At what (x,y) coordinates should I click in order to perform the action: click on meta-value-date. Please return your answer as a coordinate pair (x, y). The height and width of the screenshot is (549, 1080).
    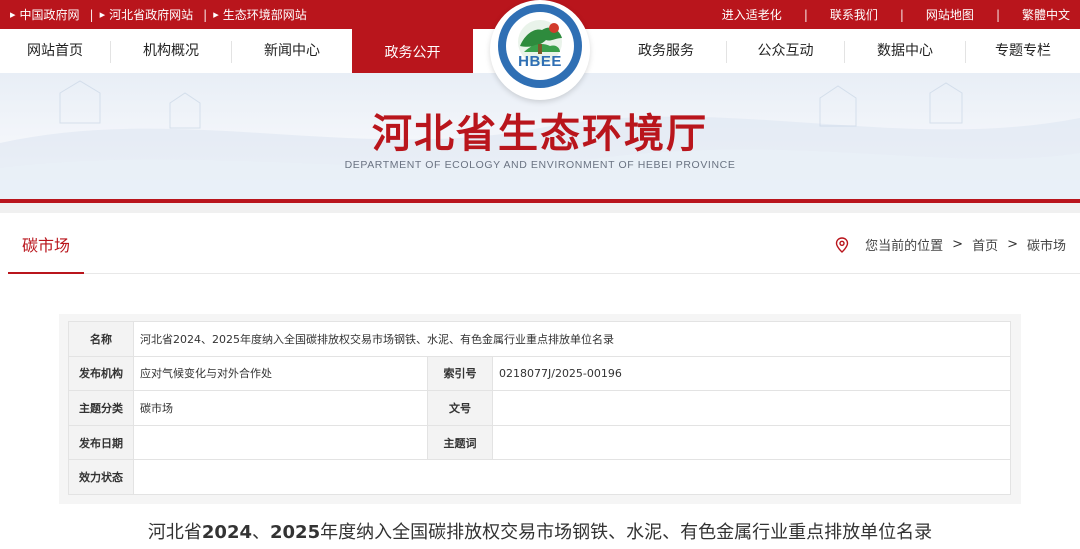
    Looking at the image, I should click on (280, 442).